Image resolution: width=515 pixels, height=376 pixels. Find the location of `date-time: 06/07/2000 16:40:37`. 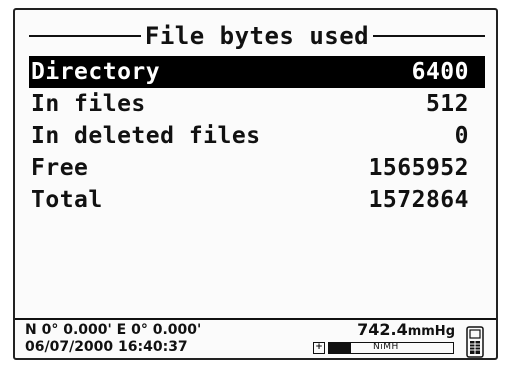

date-time: 06/07/2000 16:40:37 is located at coordinates (106, 347).